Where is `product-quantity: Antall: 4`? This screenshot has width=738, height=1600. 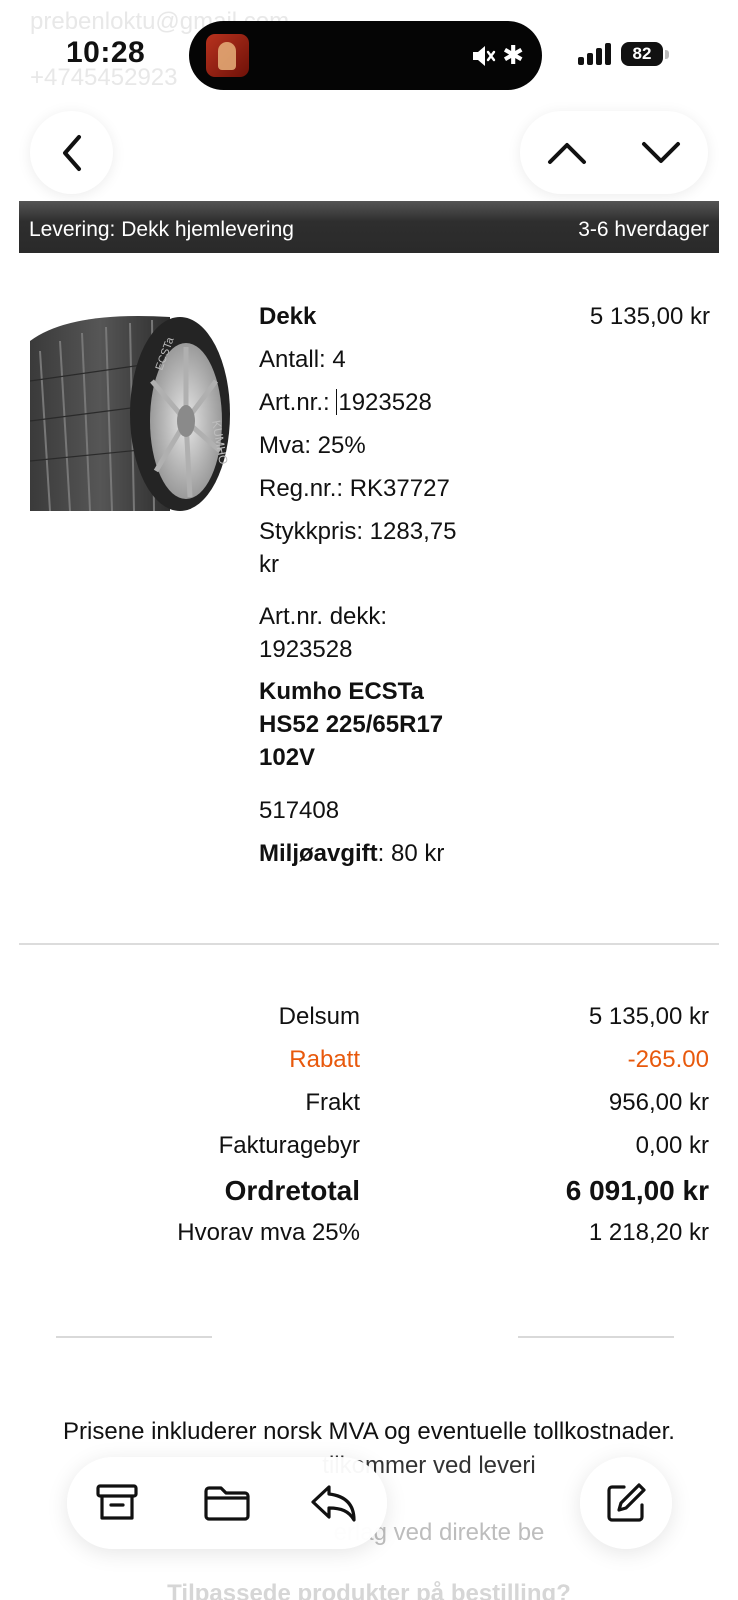
product-quantity: Antall: 4 is located at coordinates (302, 359).